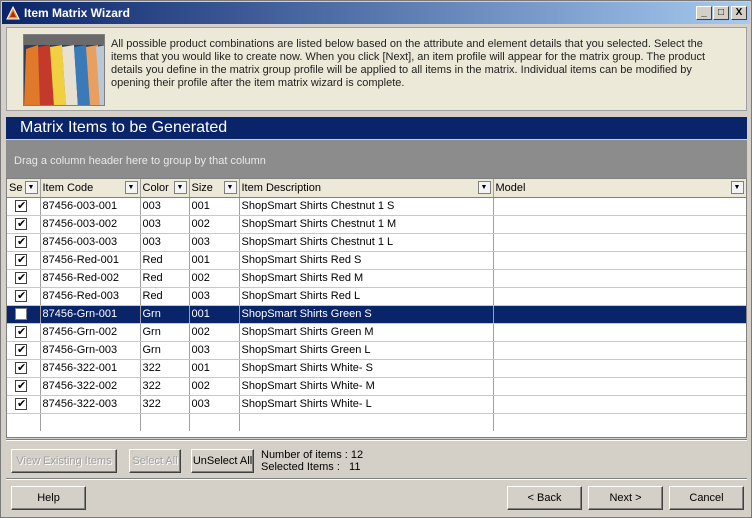  What do you see at coordinates (366, 224) in the screenshot?
I see `item-description-cell: ShopSmart Shirts Chestnut 1 M` at bounding box center [366, 224].